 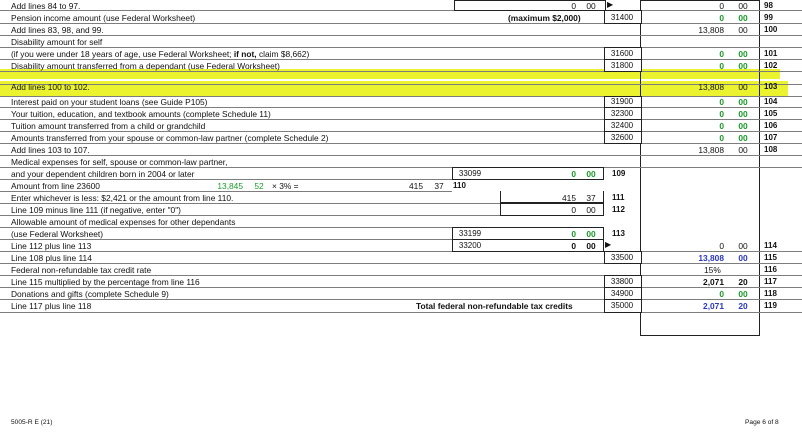 I want to click on row-line-103: Add lines 100 to 102. 13,808 00 103, so click(x=401, y=81).